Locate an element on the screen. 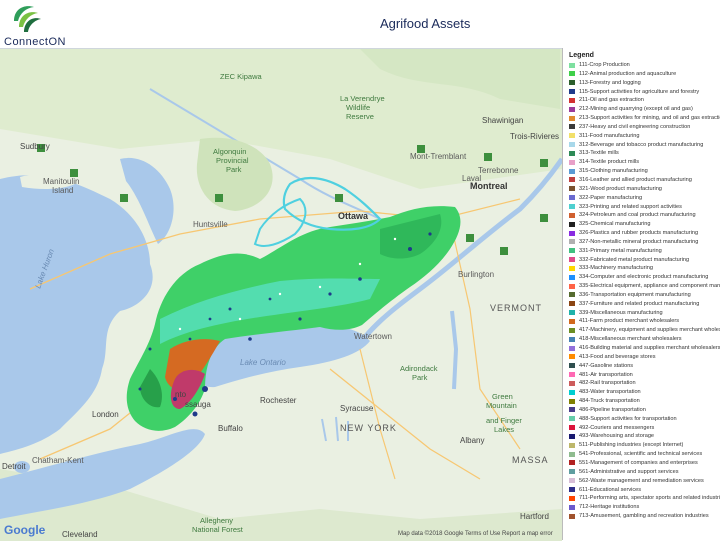  legend-title: Legend is located at coordinates (581, 55).